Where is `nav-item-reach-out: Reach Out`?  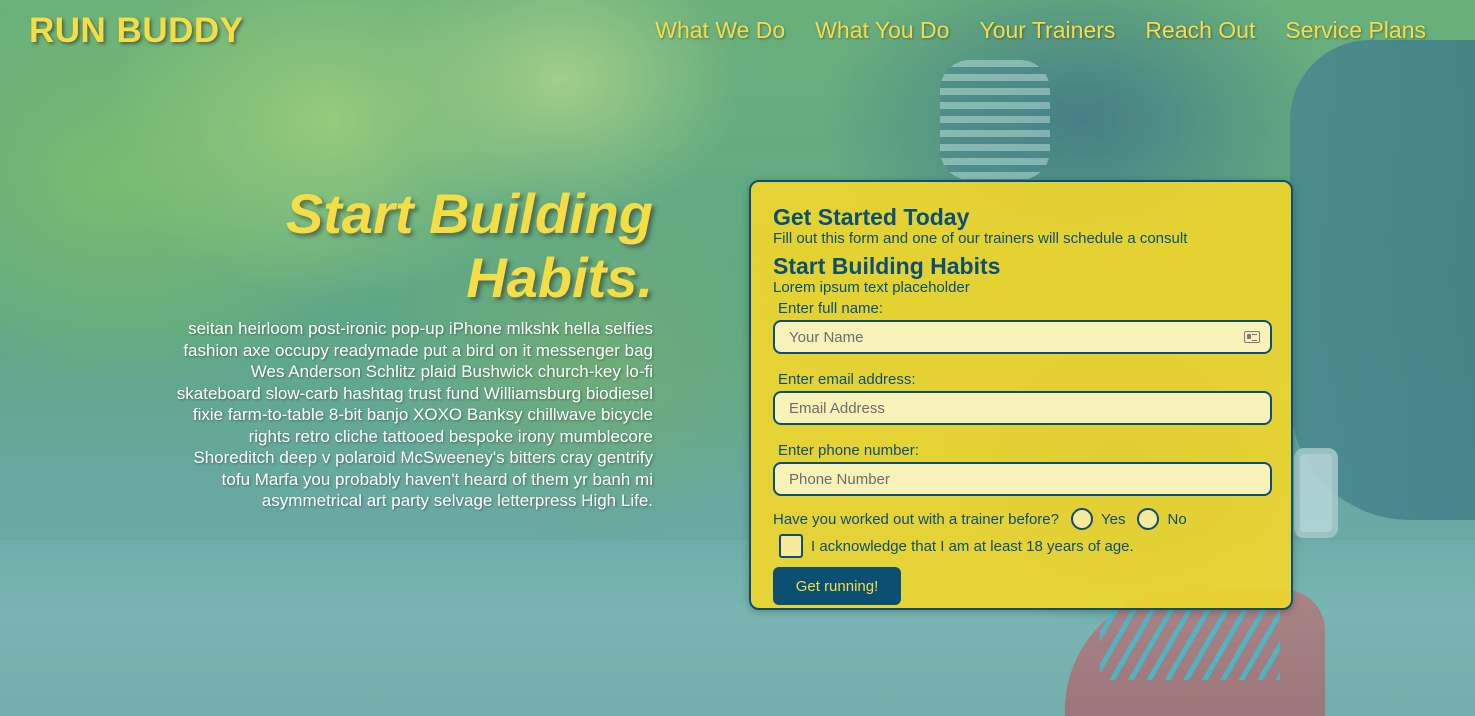
nav-item-reach-out: Reach Out is located at coordinates (1200, 30).